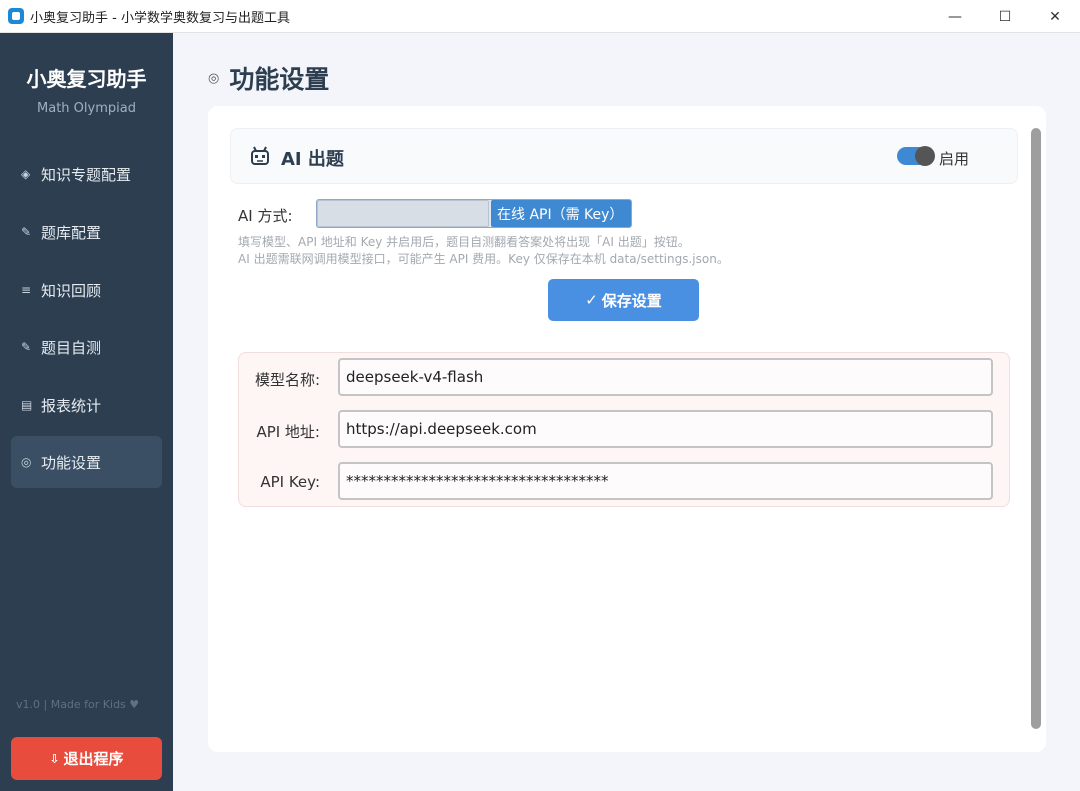 Image resolution: width=1080 pixels, height=791 pixels. What do you see at coordinates (290, 482) in the screenshot?
I see `api-key-label: API Key:` at bounding box center [290, 482].